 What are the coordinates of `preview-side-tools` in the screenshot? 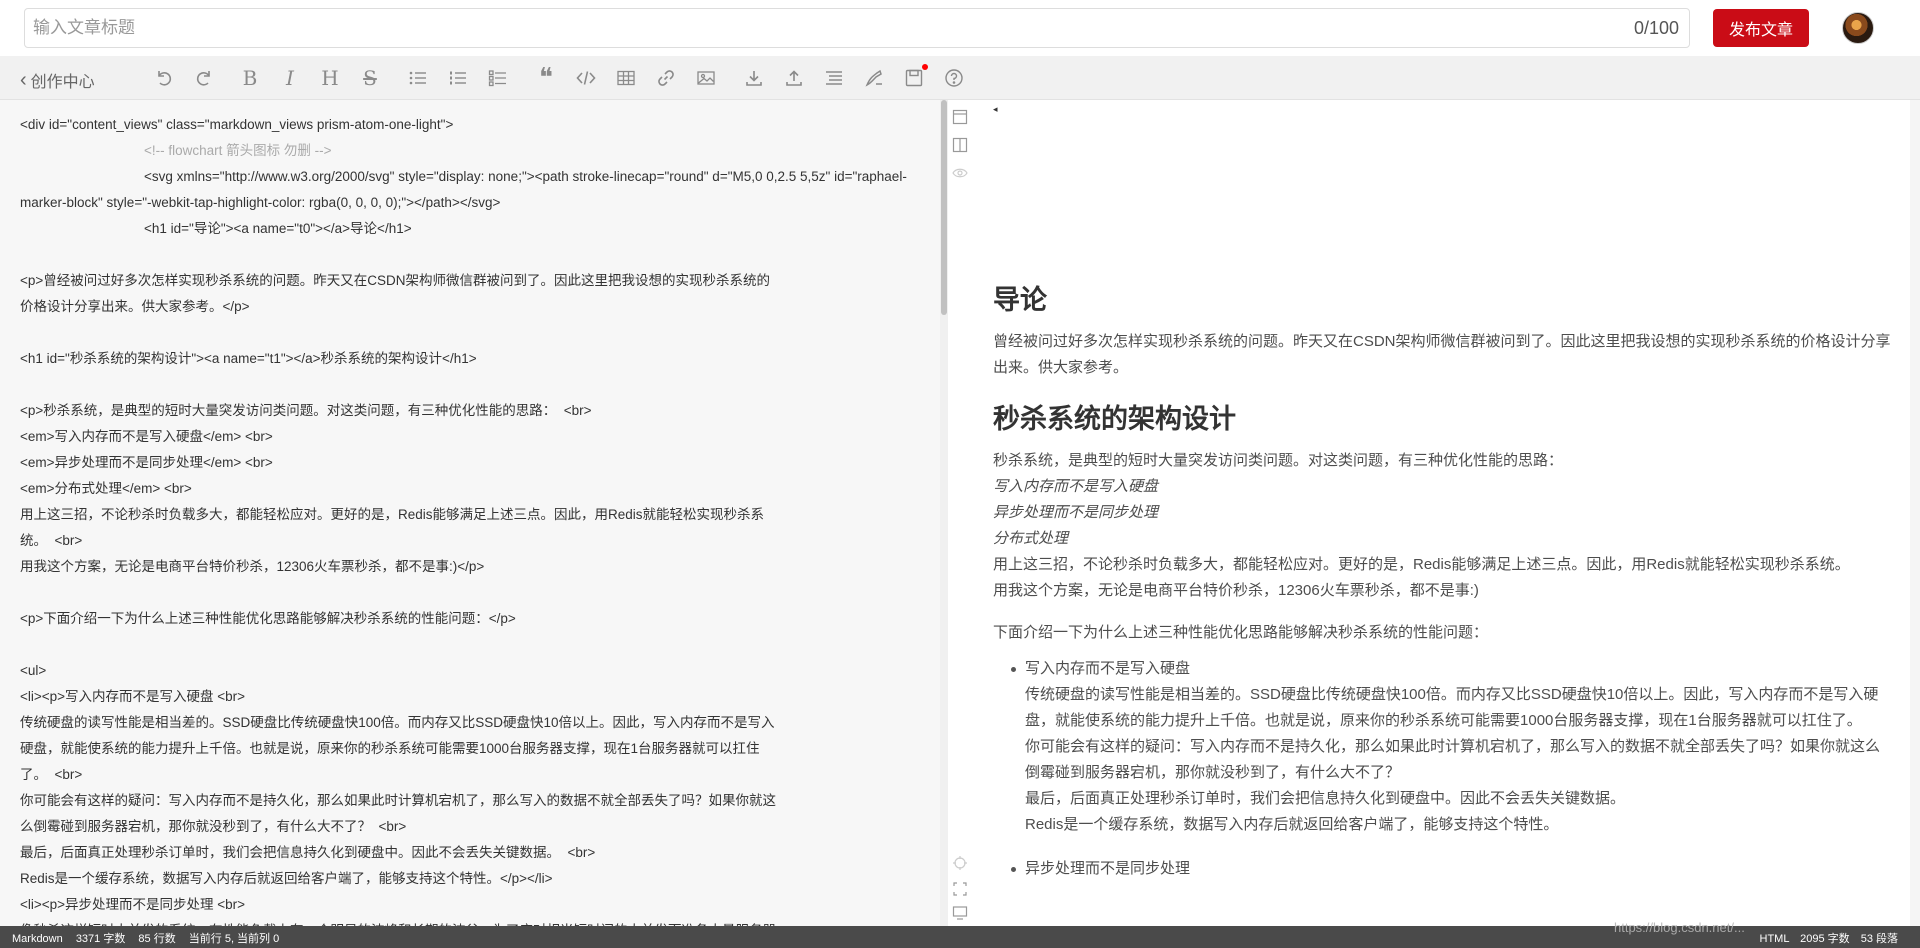 It's located at (960, 513).